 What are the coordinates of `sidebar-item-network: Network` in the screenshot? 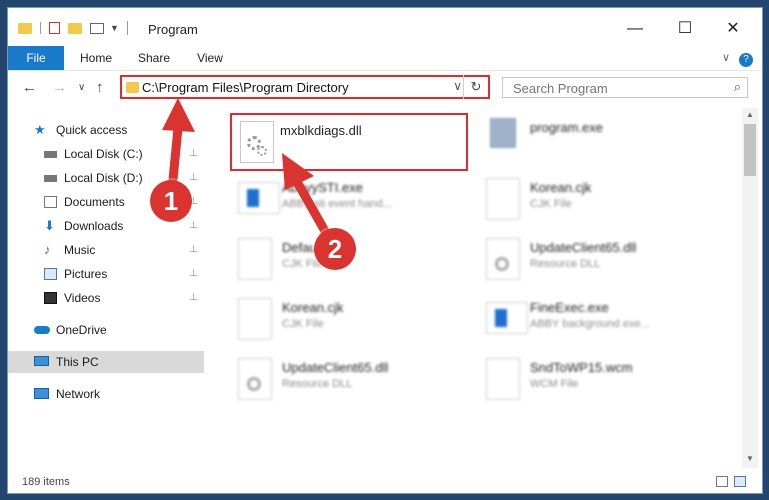 It's located at (106, 394).